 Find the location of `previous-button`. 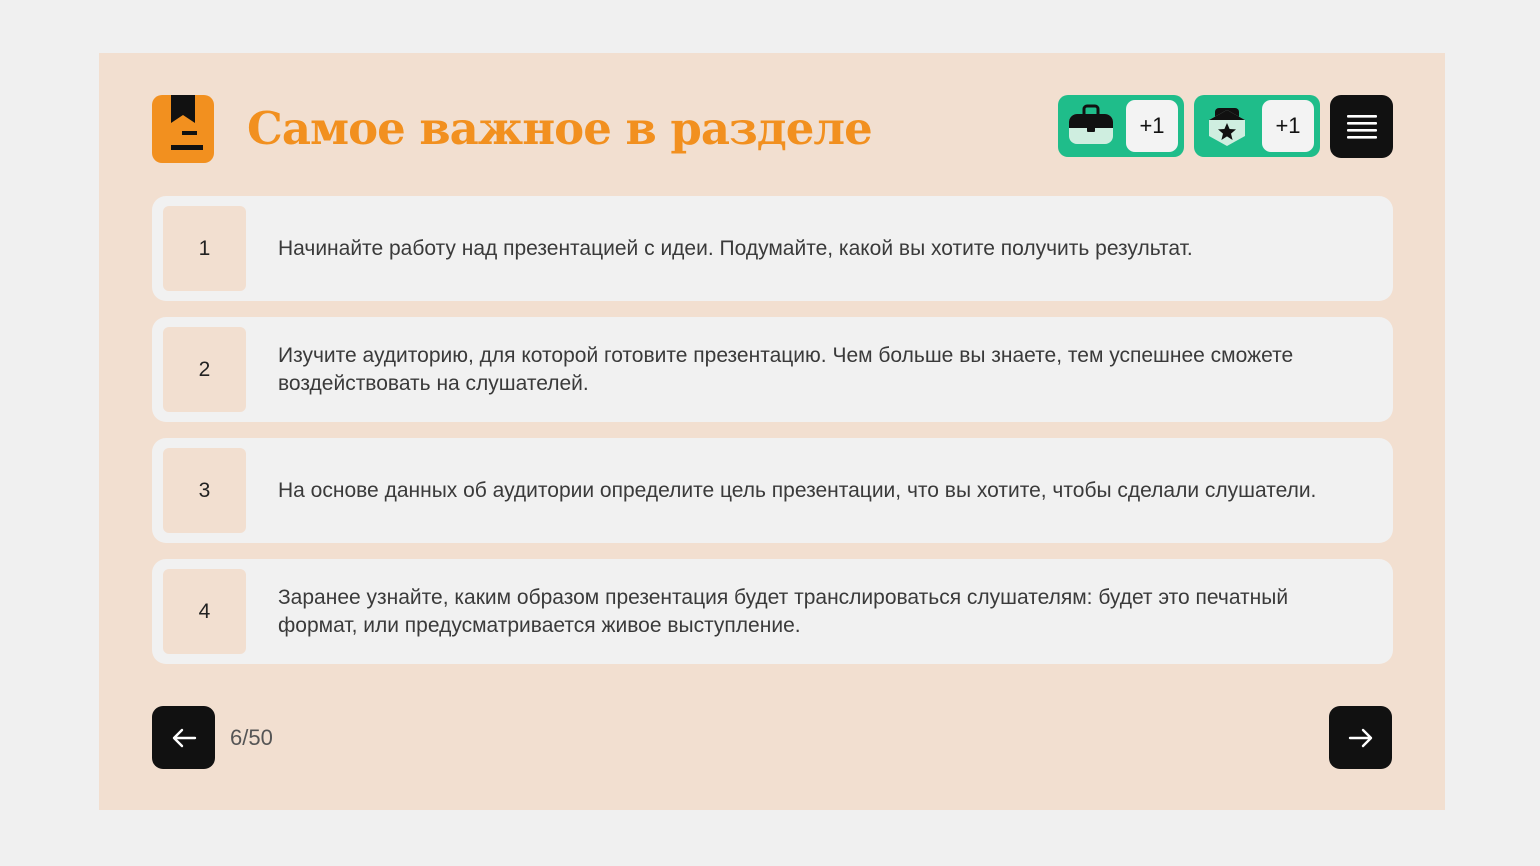

previous-button is located at coordinates (183, 737).